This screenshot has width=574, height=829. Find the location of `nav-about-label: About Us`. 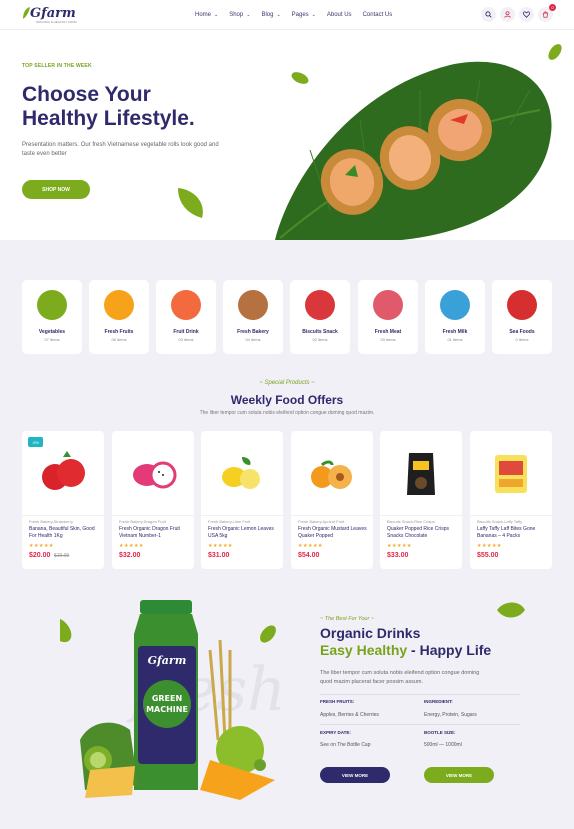

nav-about-label: About Us is located at coordinates (339, 15).